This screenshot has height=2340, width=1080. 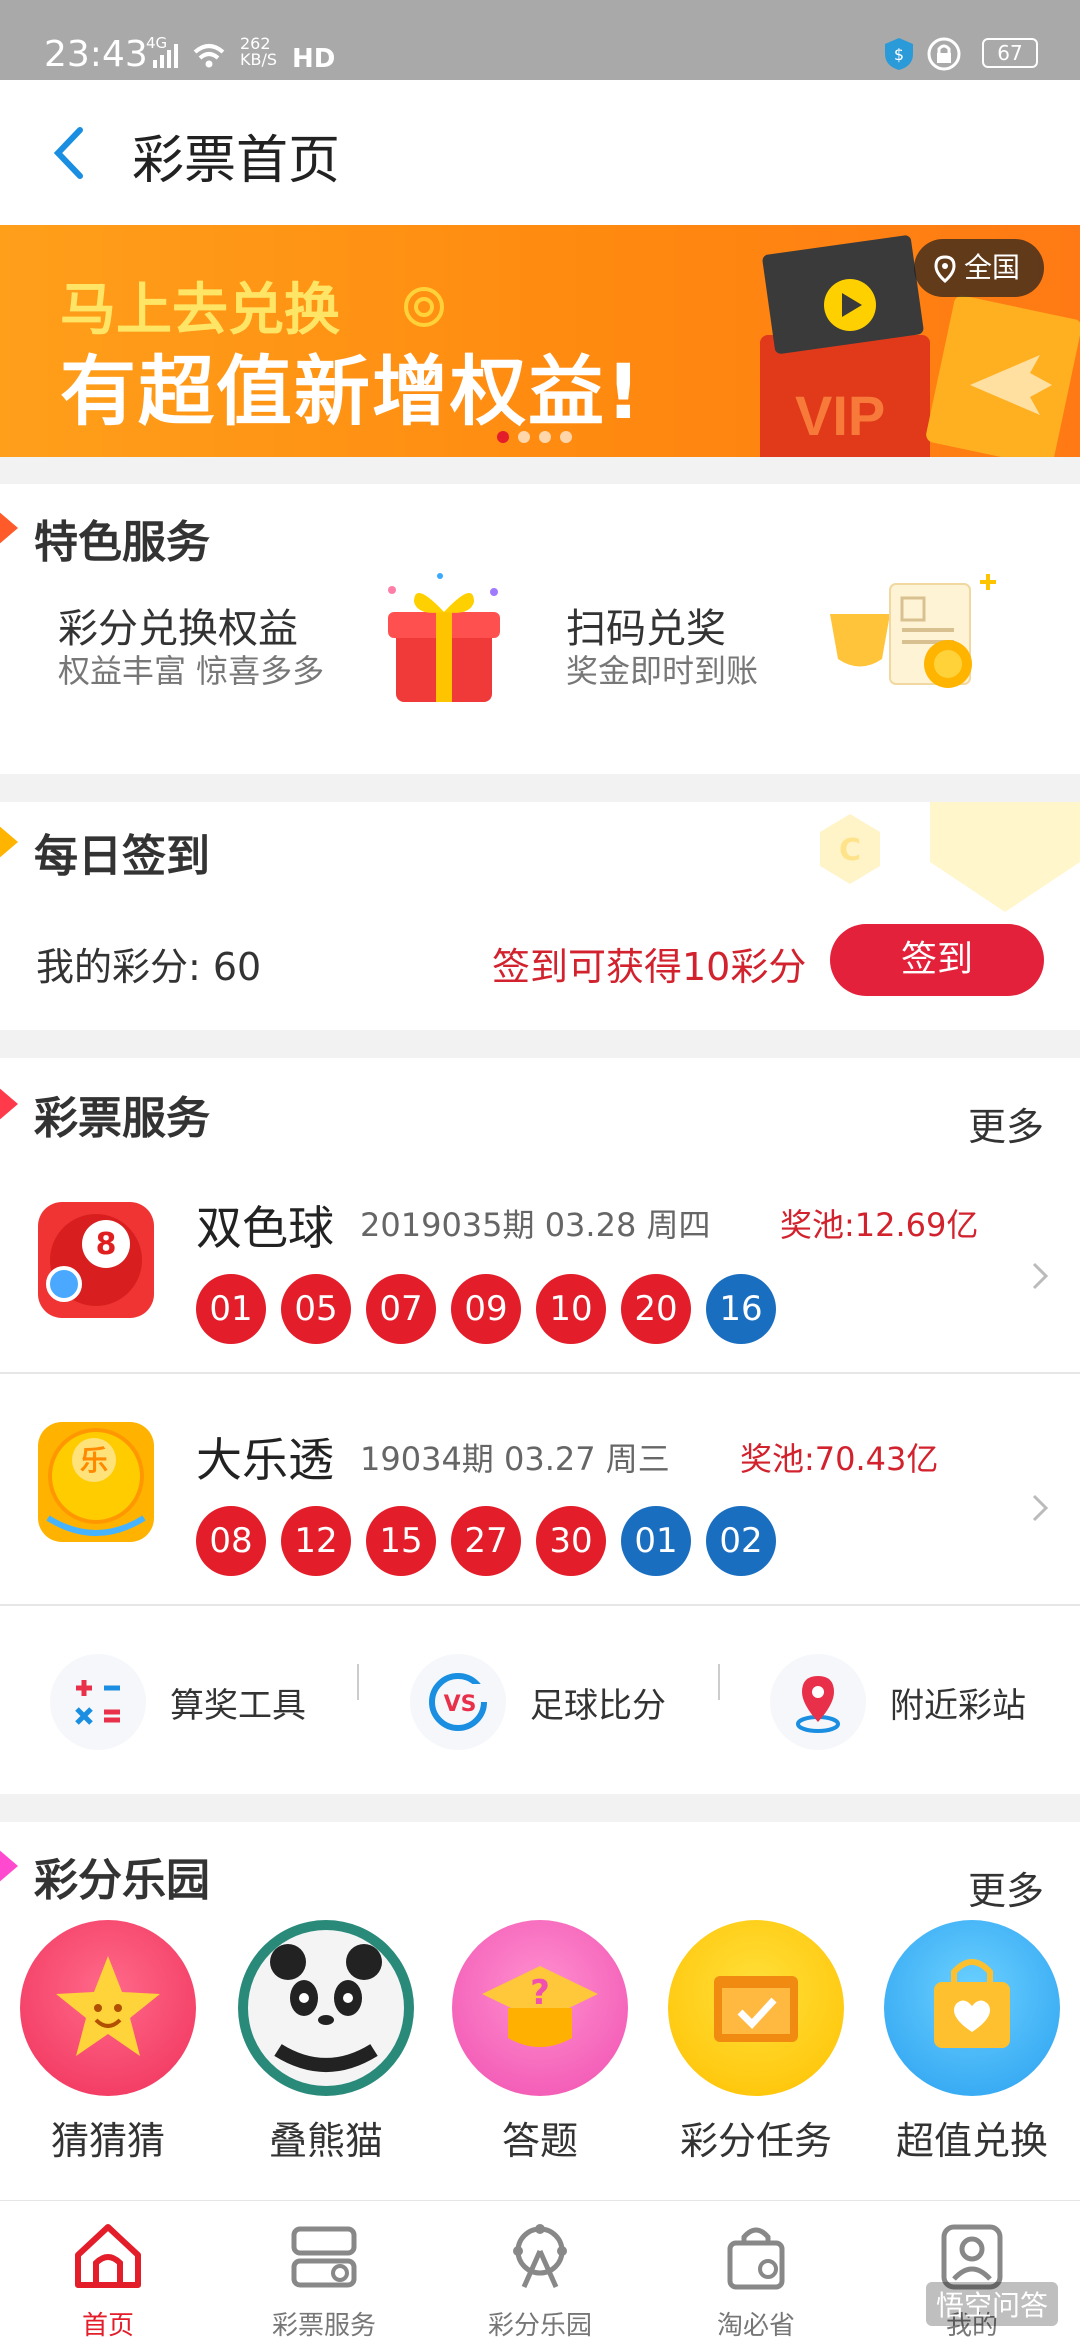 I want to click on red-ball: 15, so click(x=401, y=1541).